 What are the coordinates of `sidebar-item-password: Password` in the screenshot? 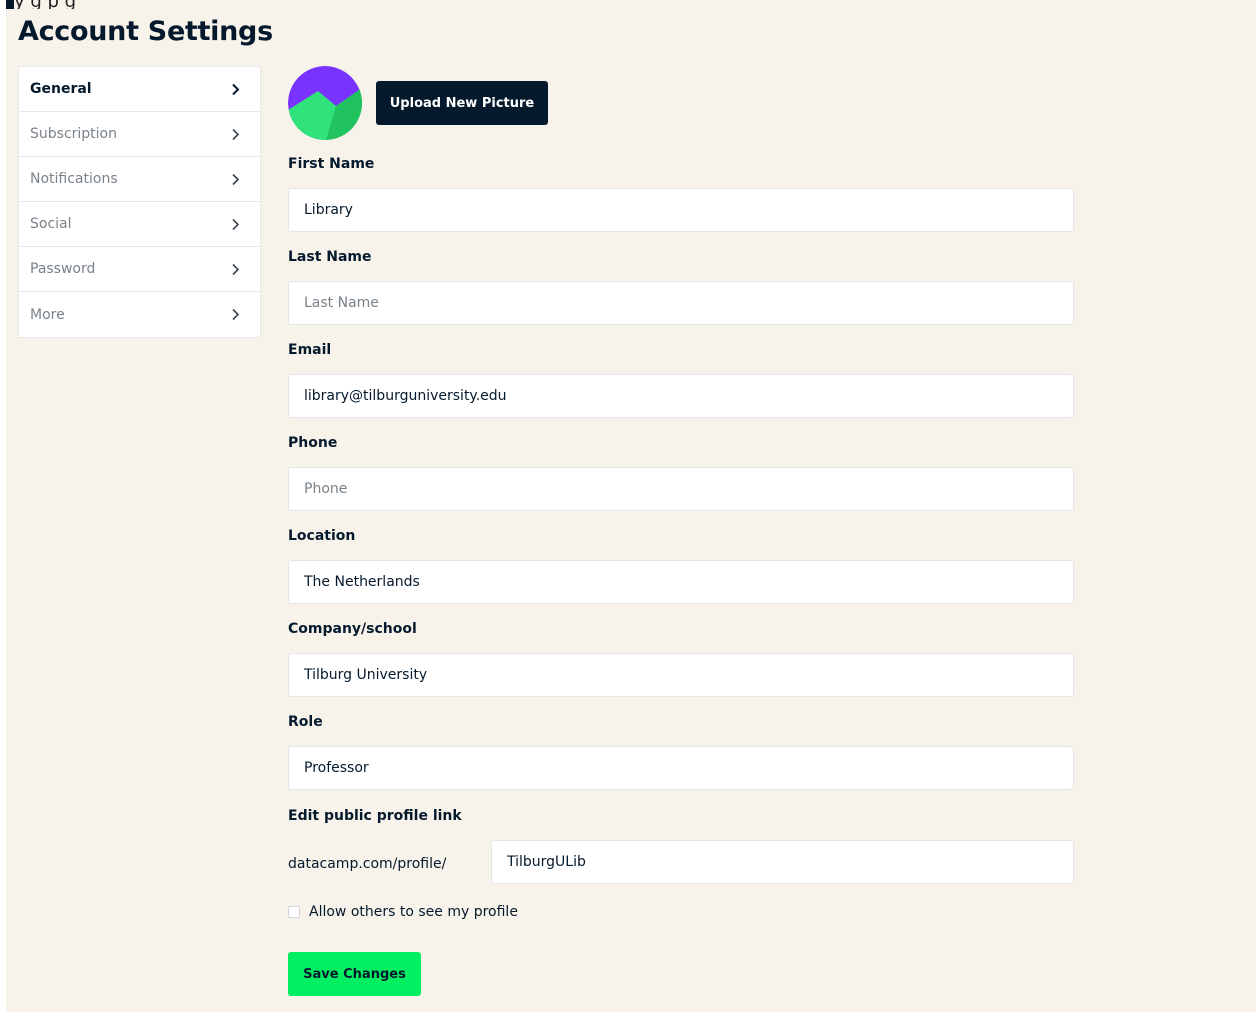 It's located at (139, 269).